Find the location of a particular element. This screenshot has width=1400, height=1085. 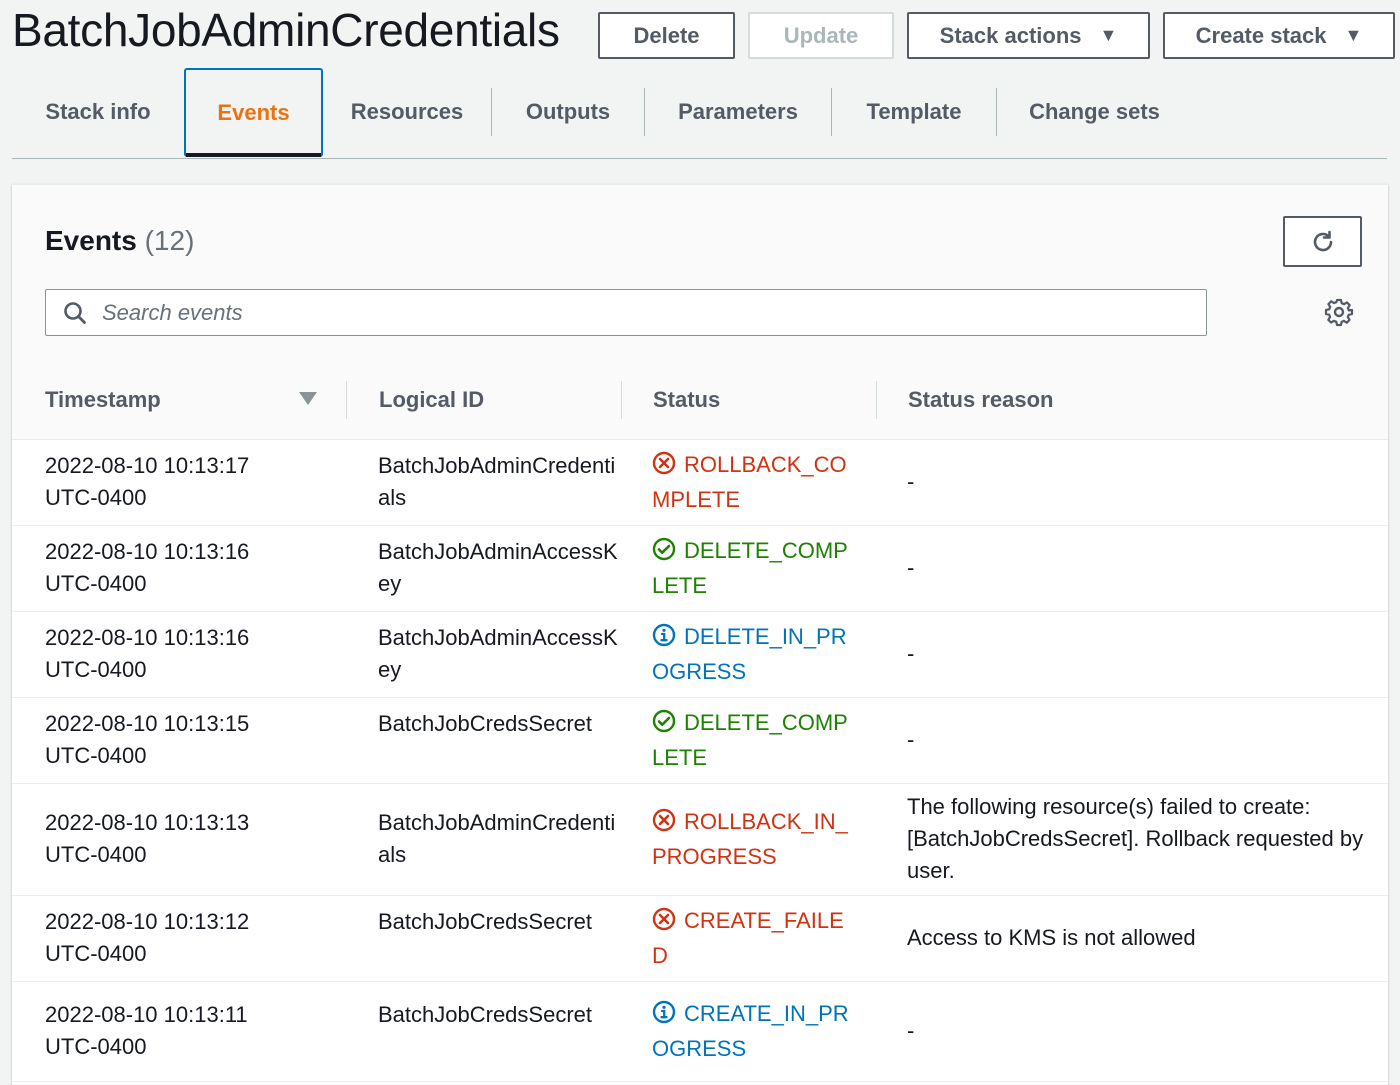

search-icon is located at coordinates (75, 312).